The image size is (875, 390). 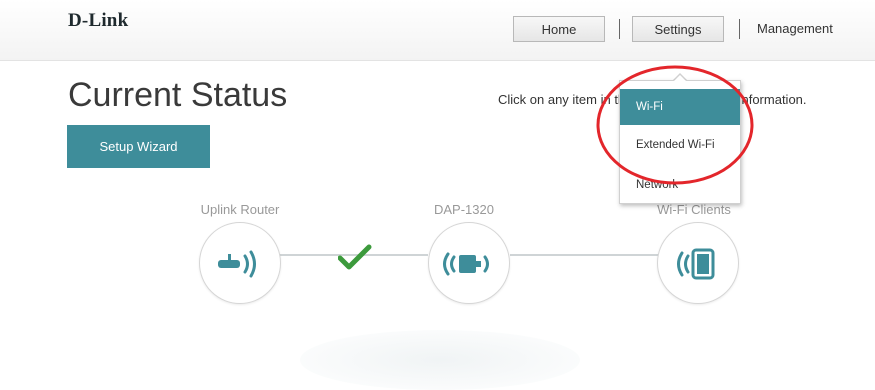 What do you see at coordinates (680, 185) in the screenshot?
I see `menu-item-network: Network` at bounding box center [680, 185].